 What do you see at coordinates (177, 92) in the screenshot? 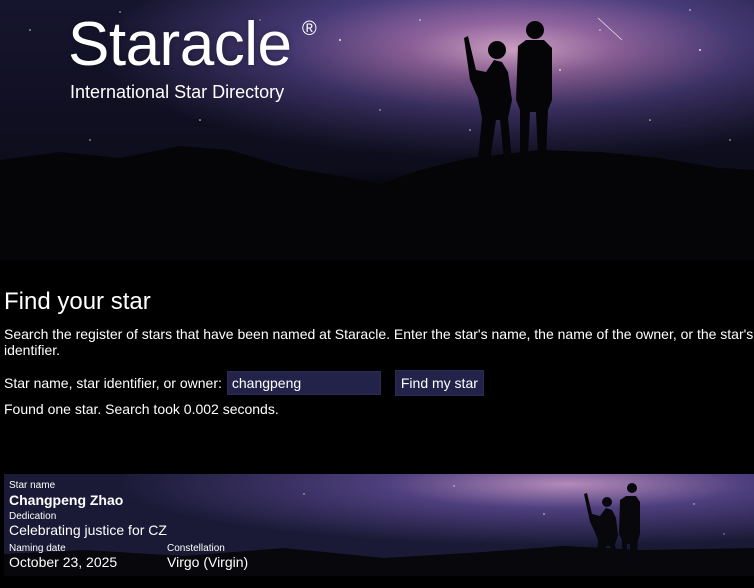
I see `brand-subtitle: International Star Directory` at bounding box center [177, 92].